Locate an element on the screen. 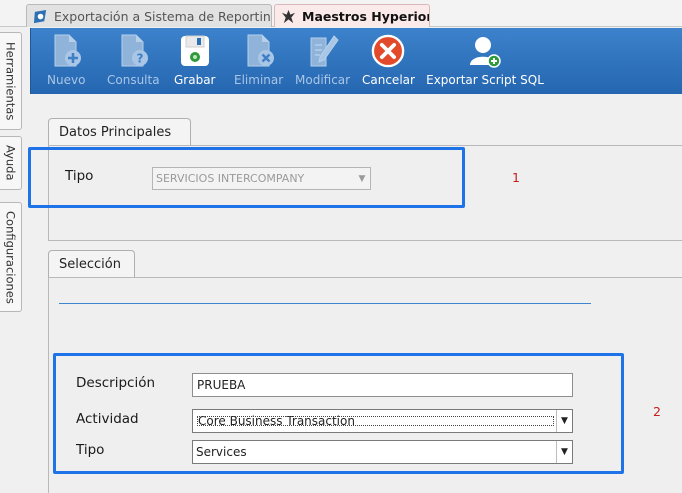 The image size is (682, 493). annotation-2: 2 is located at coordinates (657, 411).